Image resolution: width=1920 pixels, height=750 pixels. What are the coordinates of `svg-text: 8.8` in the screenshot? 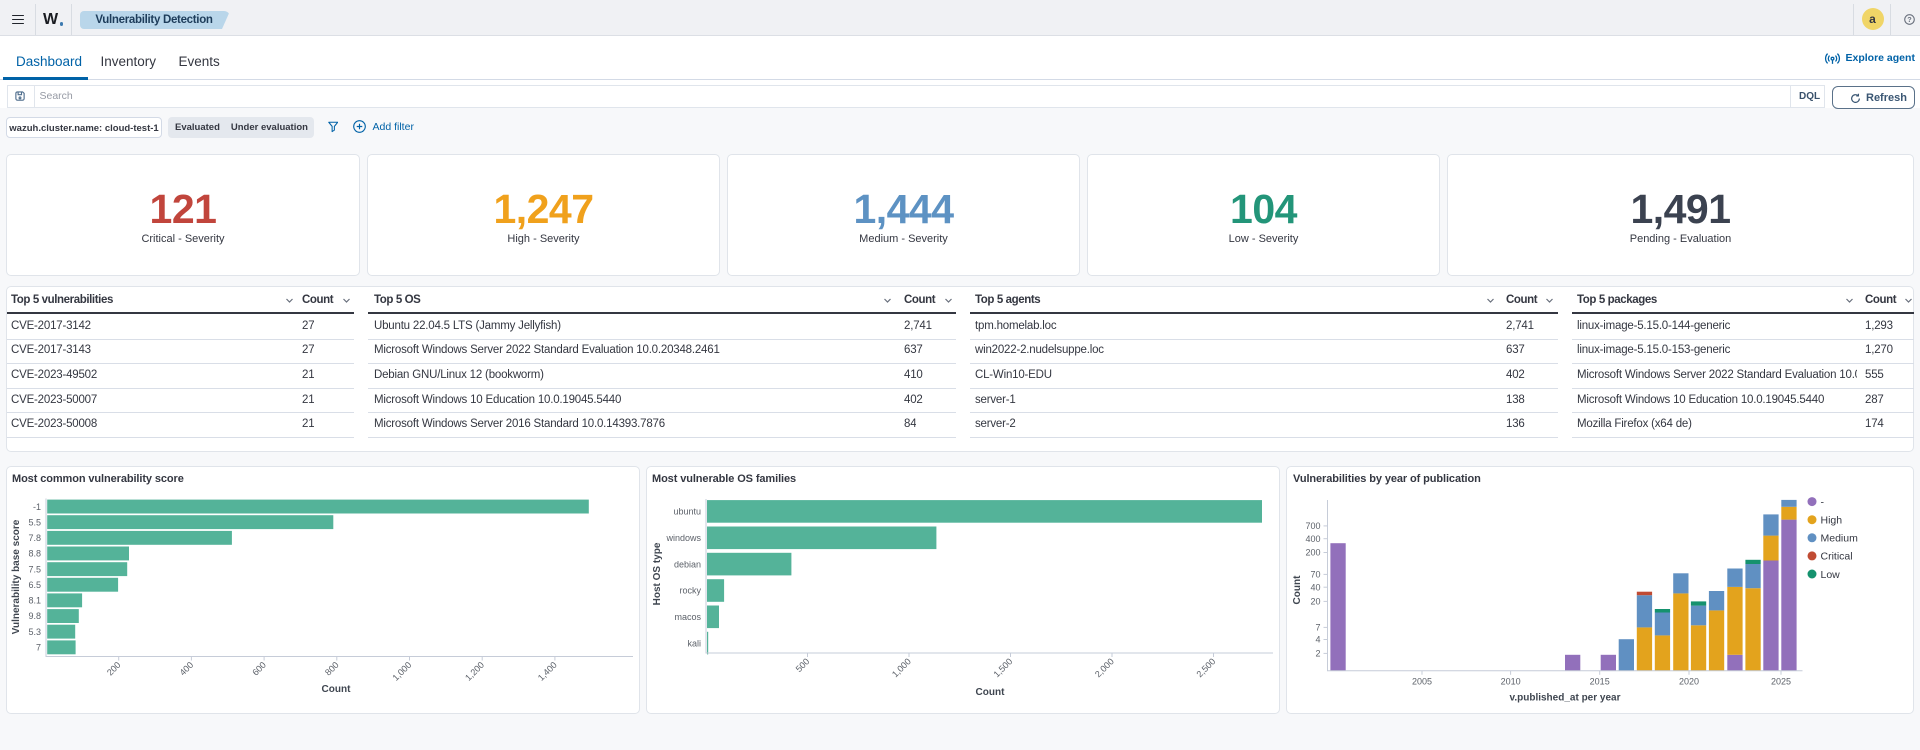 It's located at (34, 554).